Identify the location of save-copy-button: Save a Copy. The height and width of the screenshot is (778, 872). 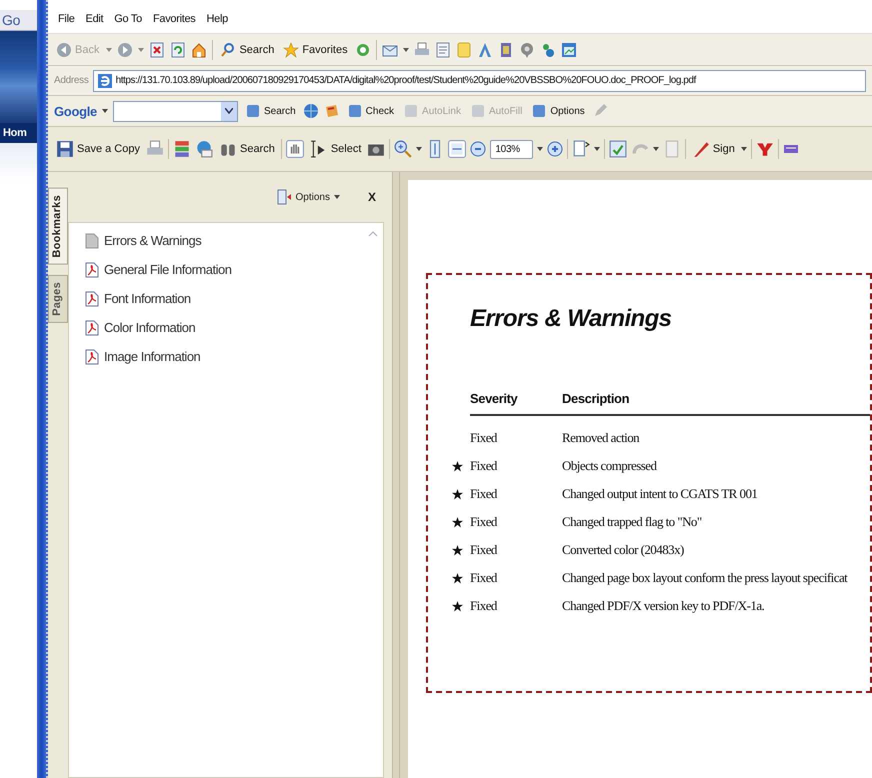
(98, 149).